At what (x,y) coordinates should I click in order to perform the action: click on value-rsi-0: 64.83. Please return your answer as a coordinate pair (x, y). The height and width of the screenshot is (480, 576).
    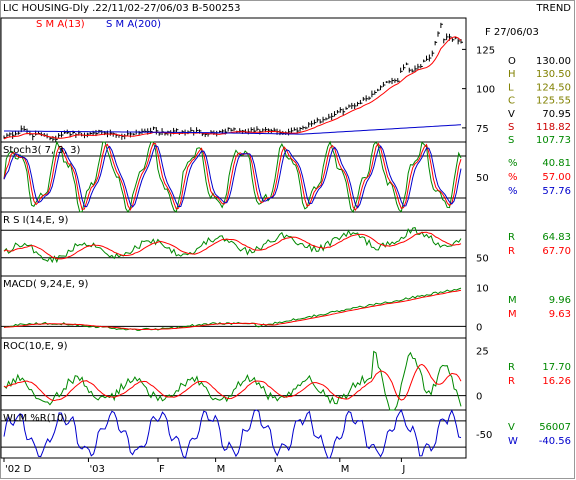
    Looking at the image, I should click on (556, 237).